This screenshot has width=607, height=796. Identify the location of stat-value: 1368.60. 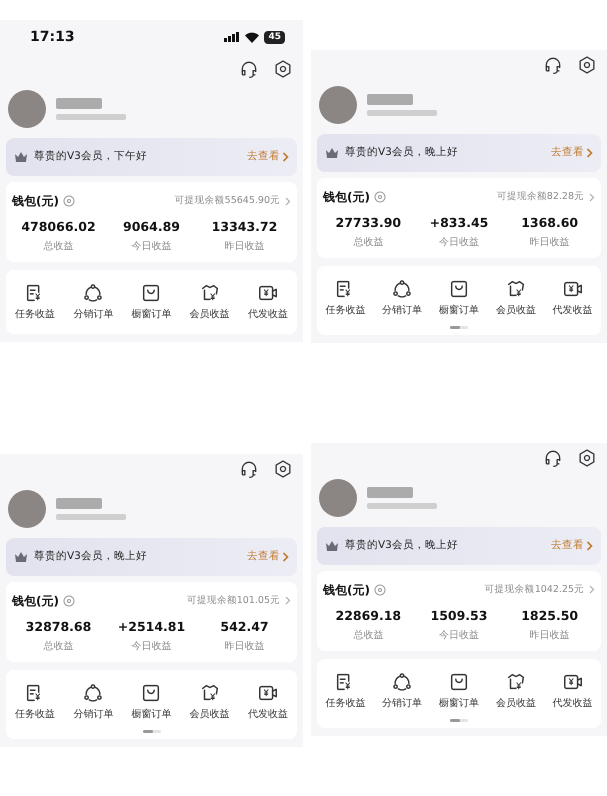
(549, 223).